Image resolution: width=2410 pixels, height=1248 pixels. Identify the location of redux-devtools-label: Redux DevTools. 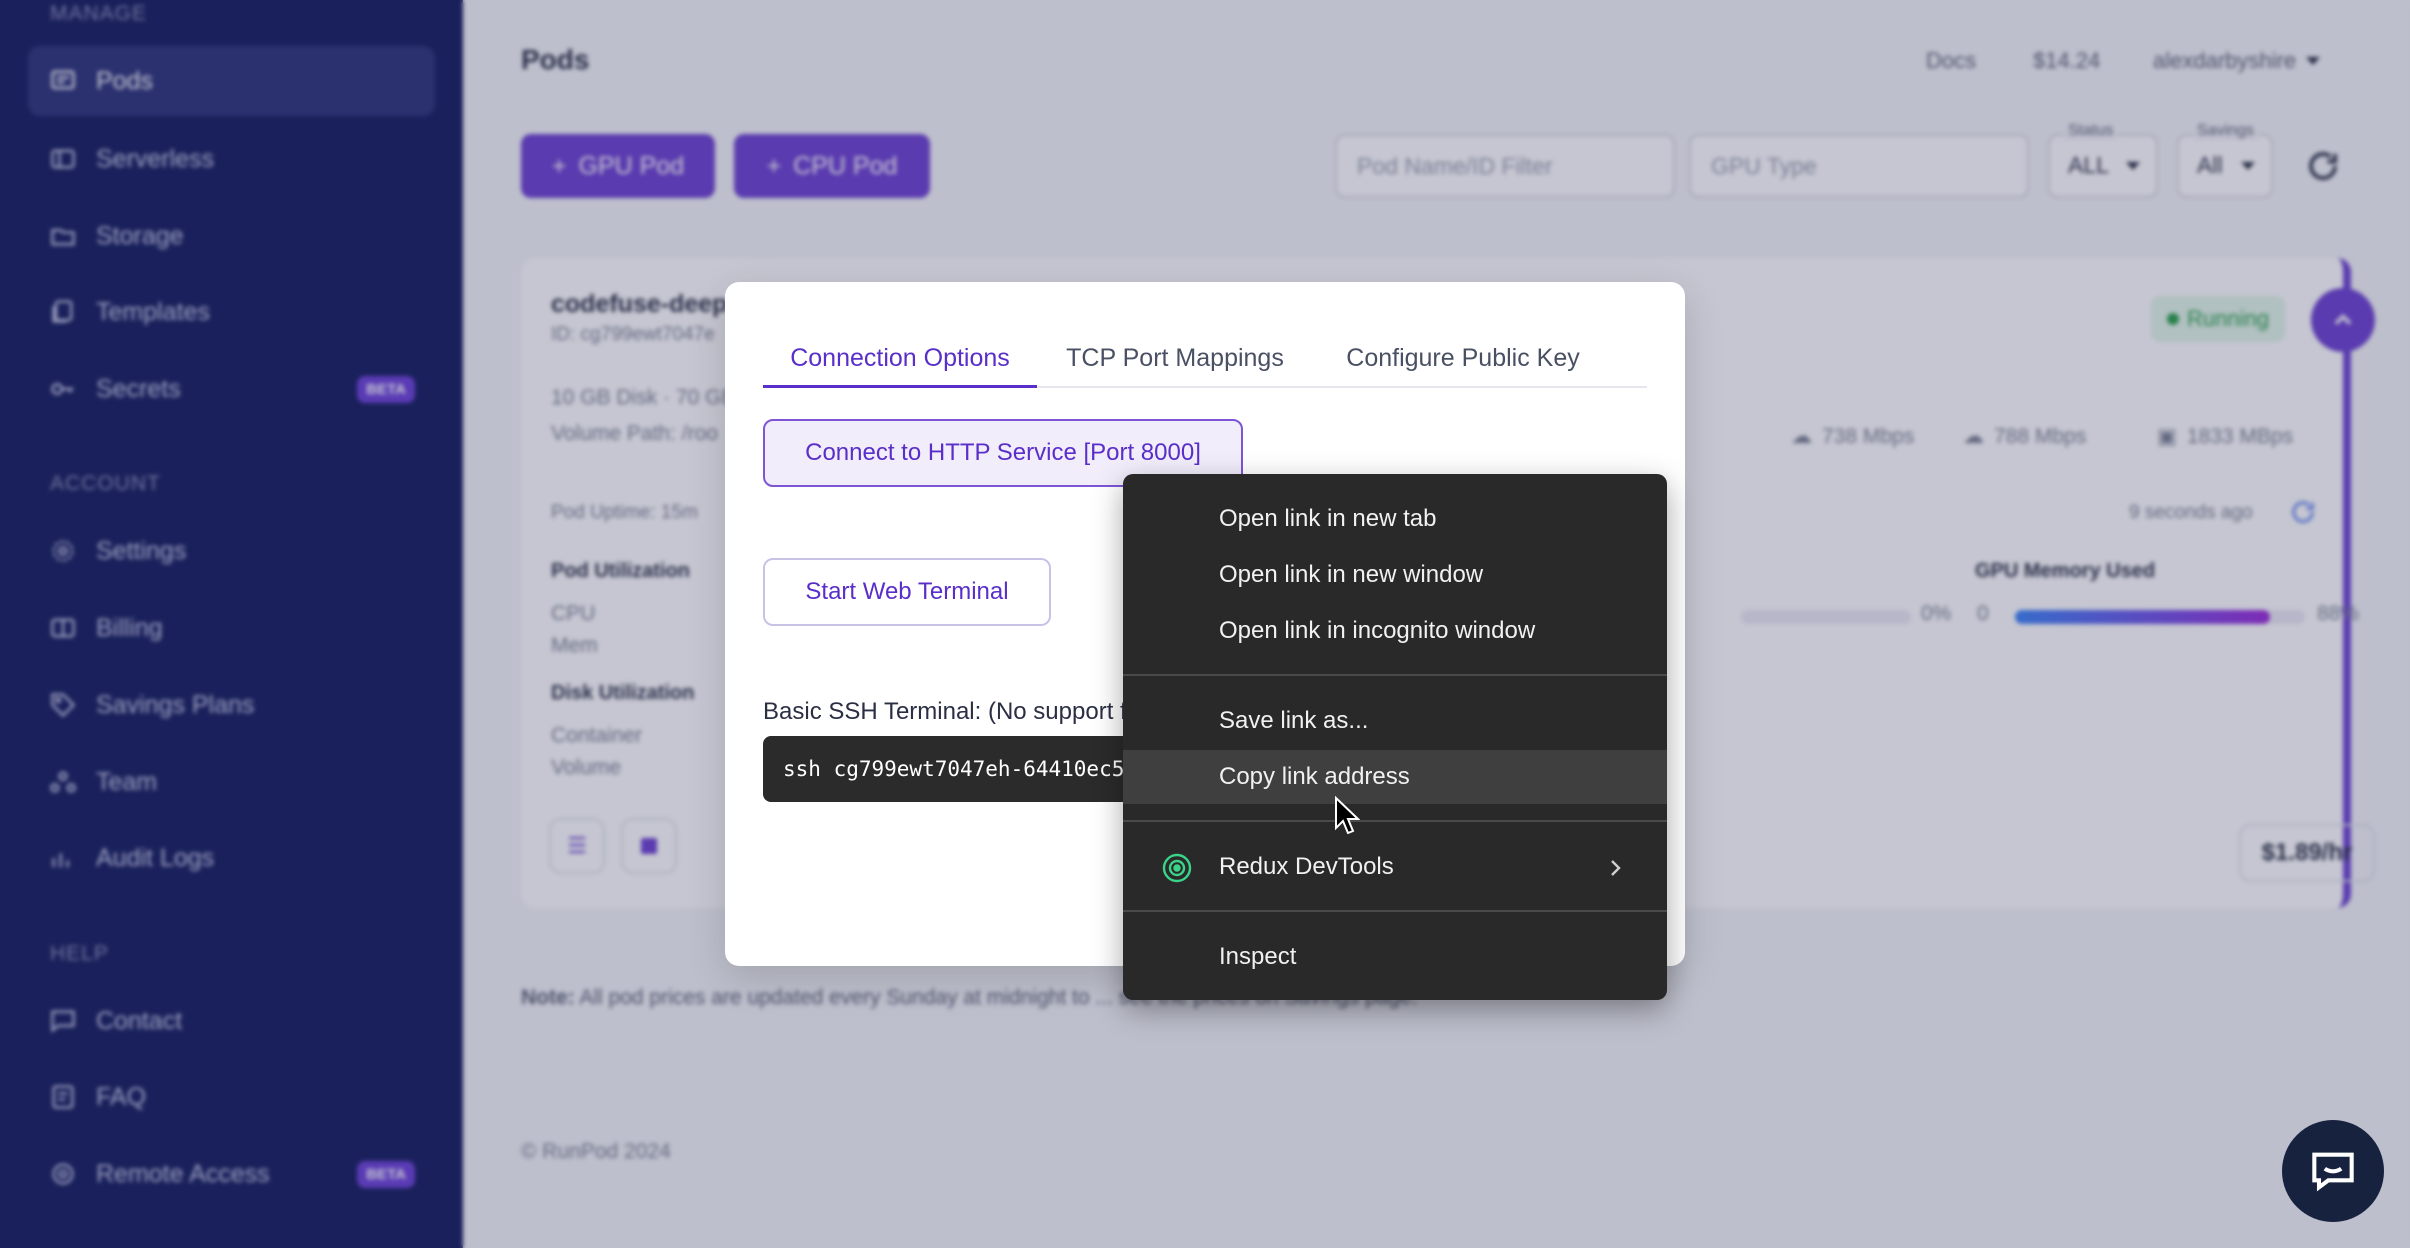
(1306, 866).